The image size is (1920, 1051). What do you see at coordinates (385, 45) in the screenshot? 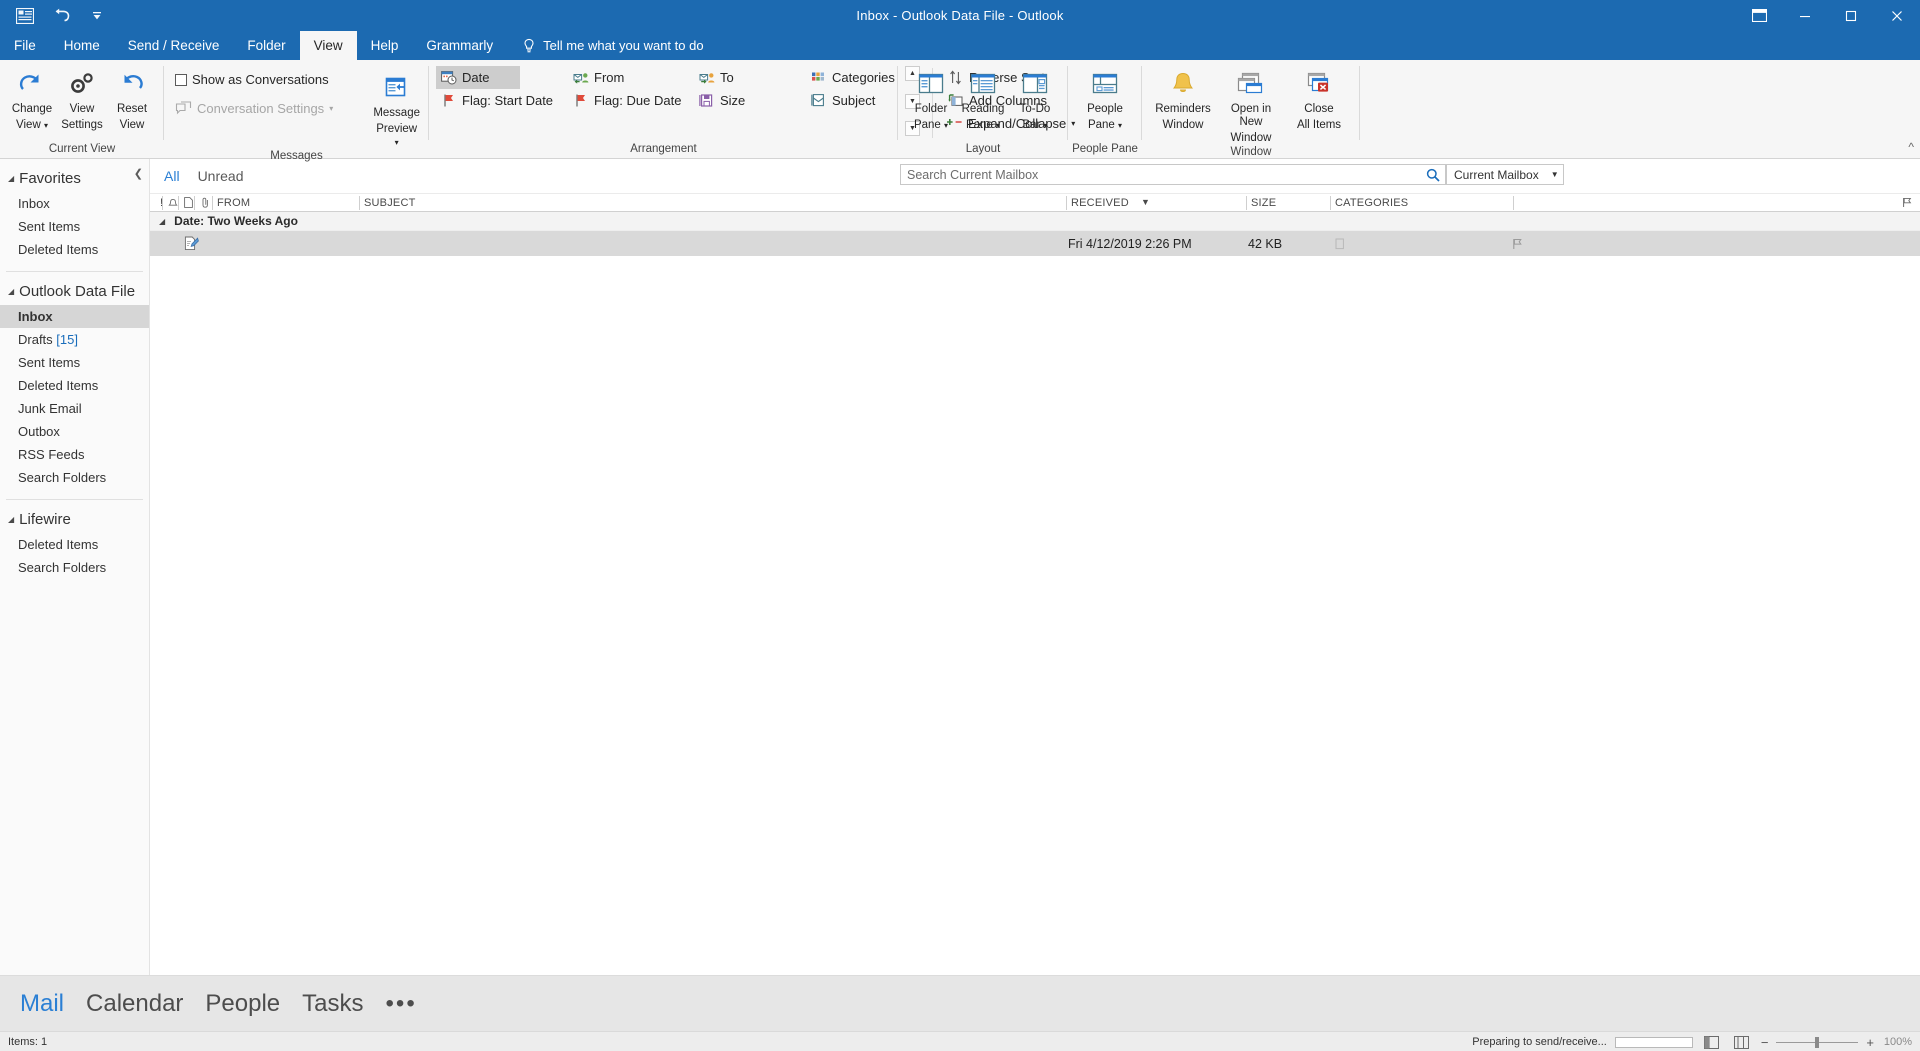
I see `tab-help: Help` at bounding box center [385, 45].